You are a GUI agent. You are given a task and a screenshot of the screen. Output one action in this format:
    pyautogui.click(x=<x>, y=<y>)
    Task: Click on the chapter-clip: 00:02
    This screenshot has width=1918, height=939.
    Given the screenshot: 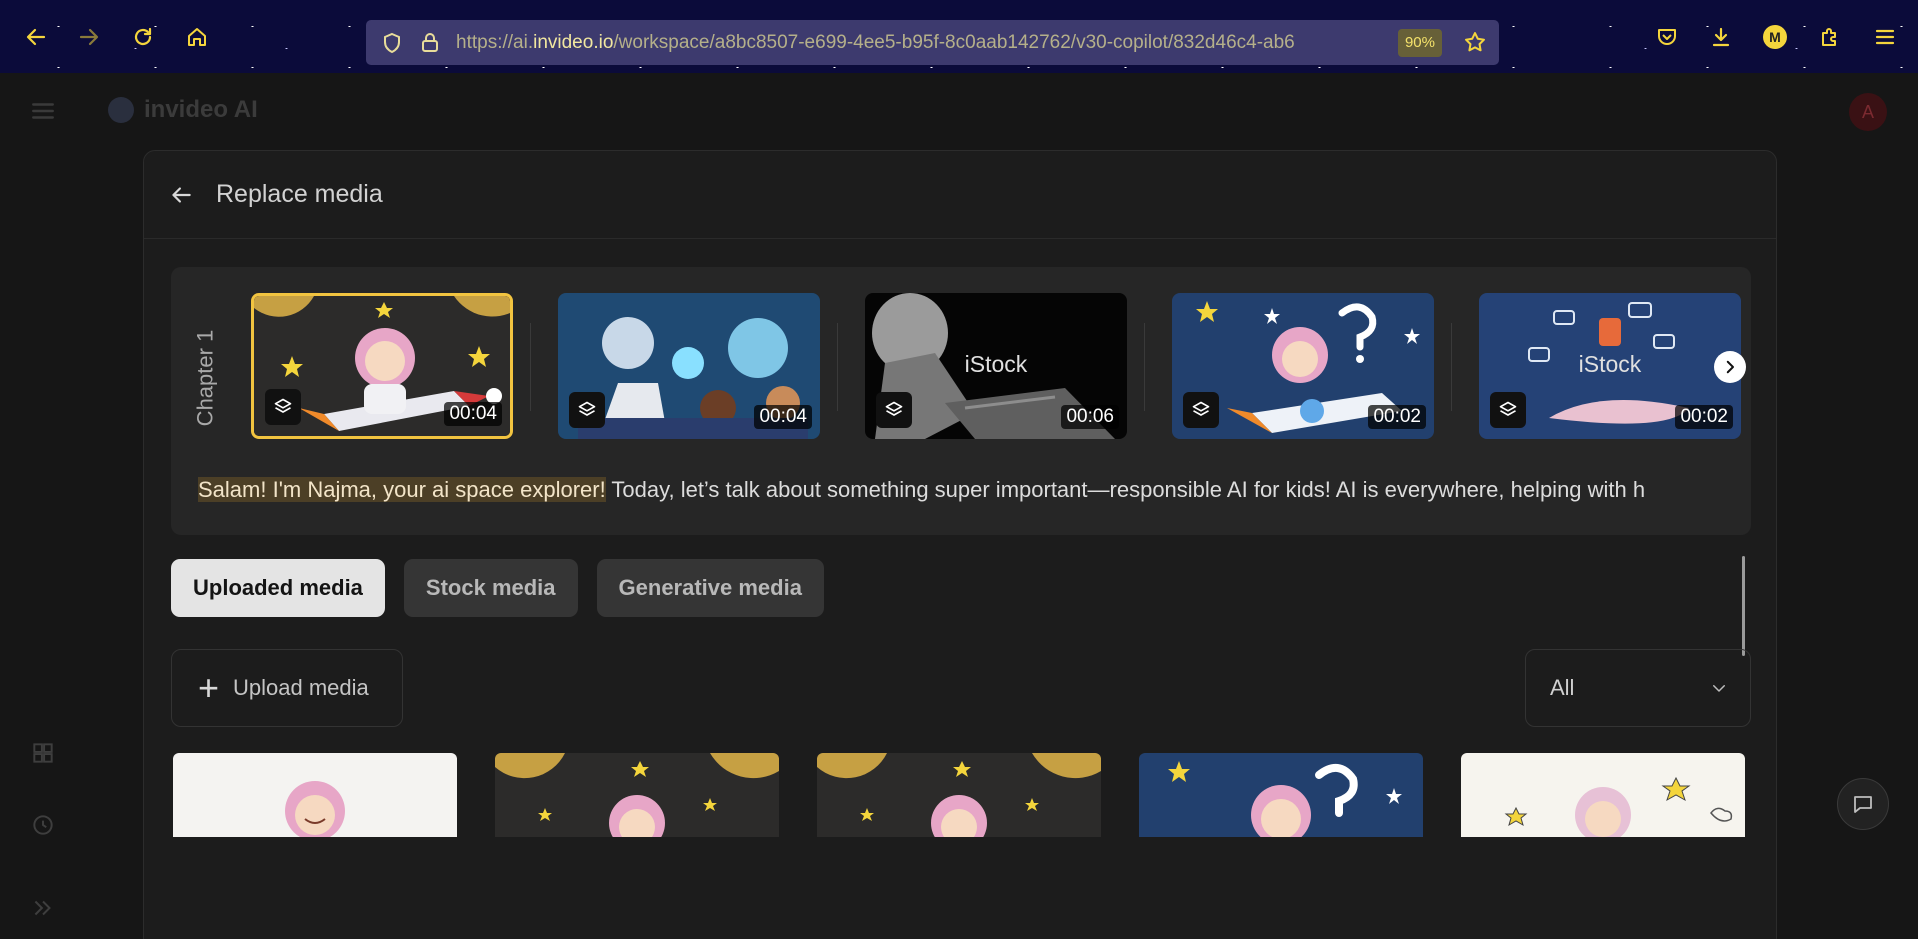 What is the action you would take?
    pyautogui.click(x=1303, y=366)
    